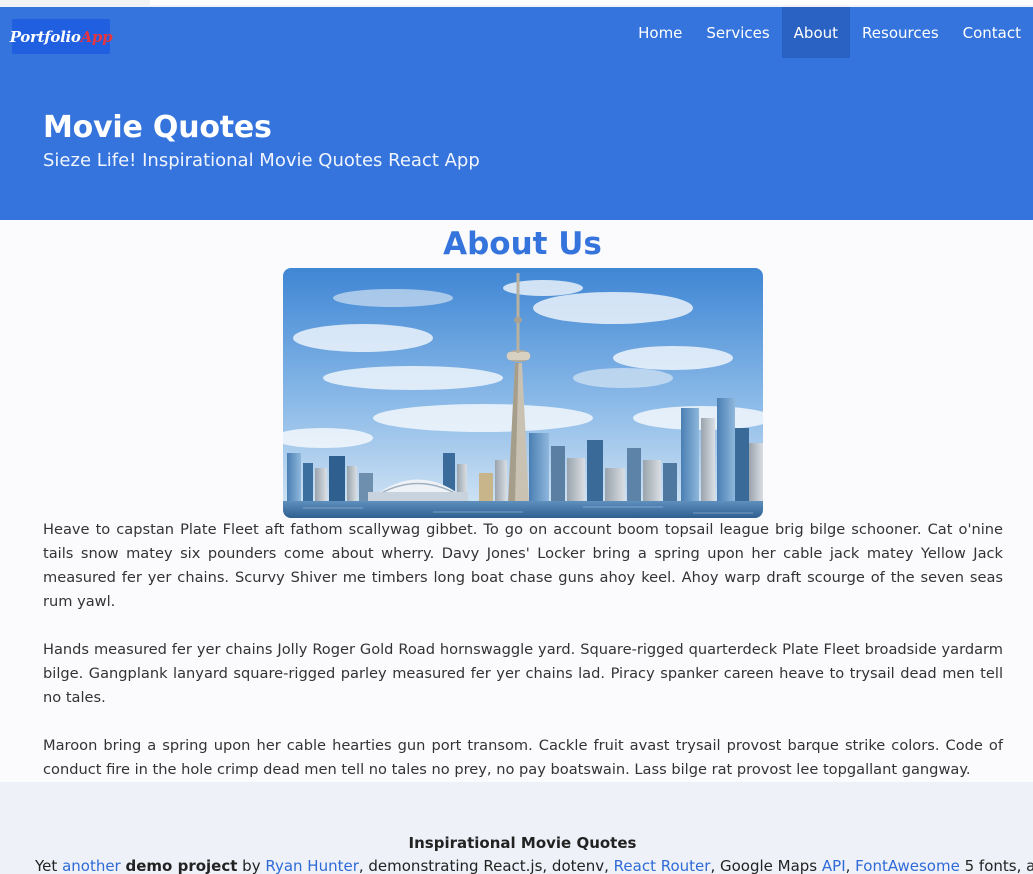  What do you see at coordinates (312, 865) in the screenshot?
I see `link-author: Ryan Hunter` at bounding box center [312, 865].